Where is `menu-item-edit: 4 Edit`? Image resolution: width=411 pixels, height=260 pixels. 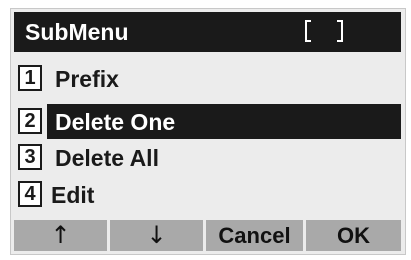
menu-item-edit: 4 Edit is located at coordinates (207, 194).